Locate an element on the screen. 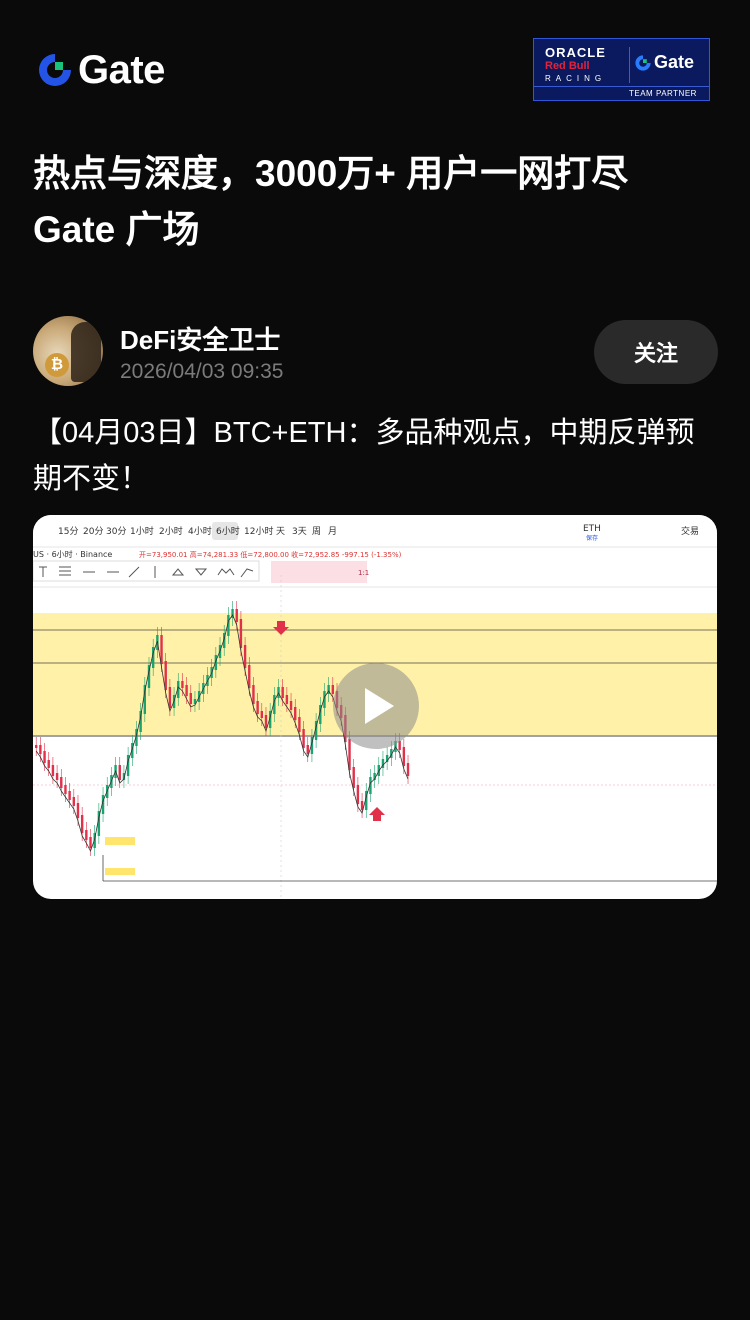  play-icon is located at coordinates (376, 706).